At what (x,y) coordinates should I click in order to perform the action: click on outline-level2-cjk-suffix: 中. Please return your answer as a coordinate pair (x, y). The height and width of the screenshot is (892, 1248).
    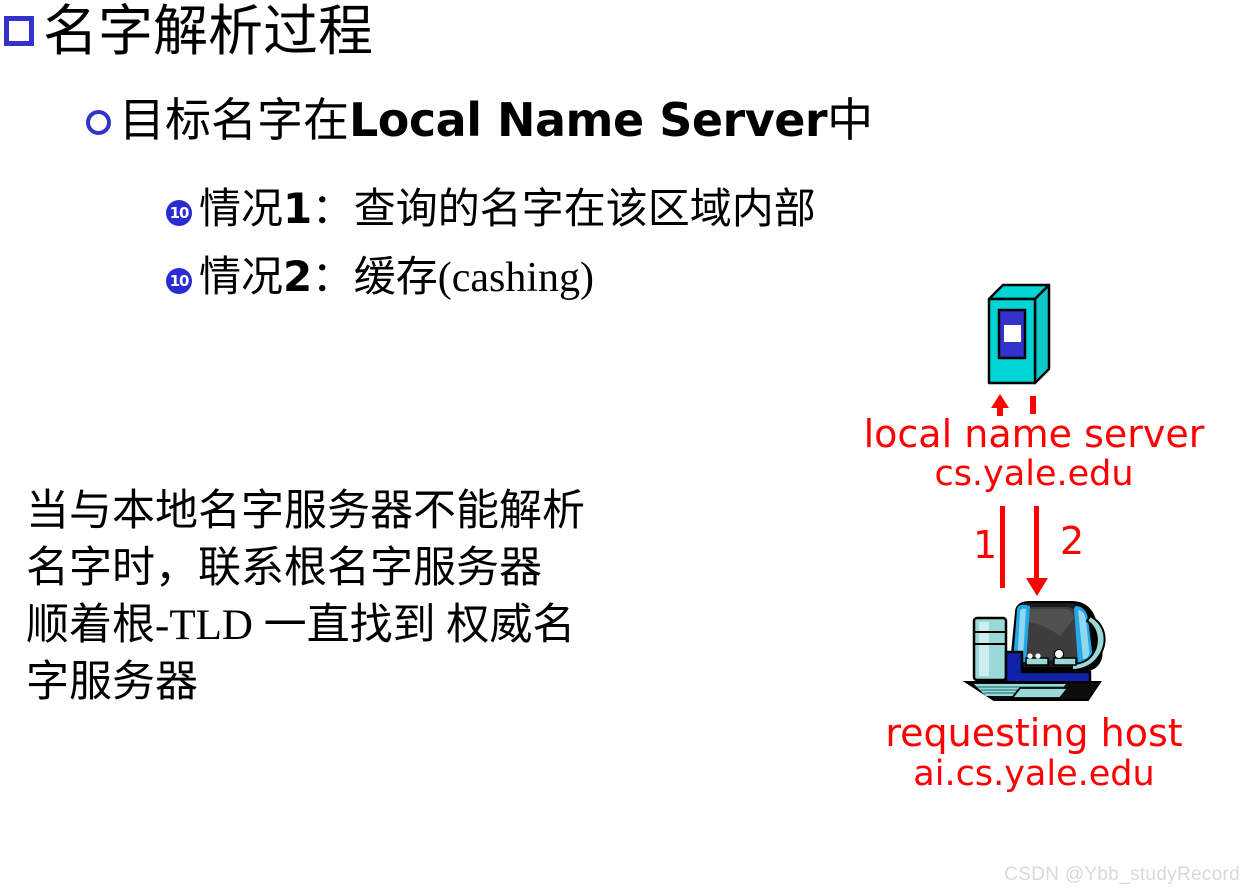
    Looking at the image, I should click on (850, 120).